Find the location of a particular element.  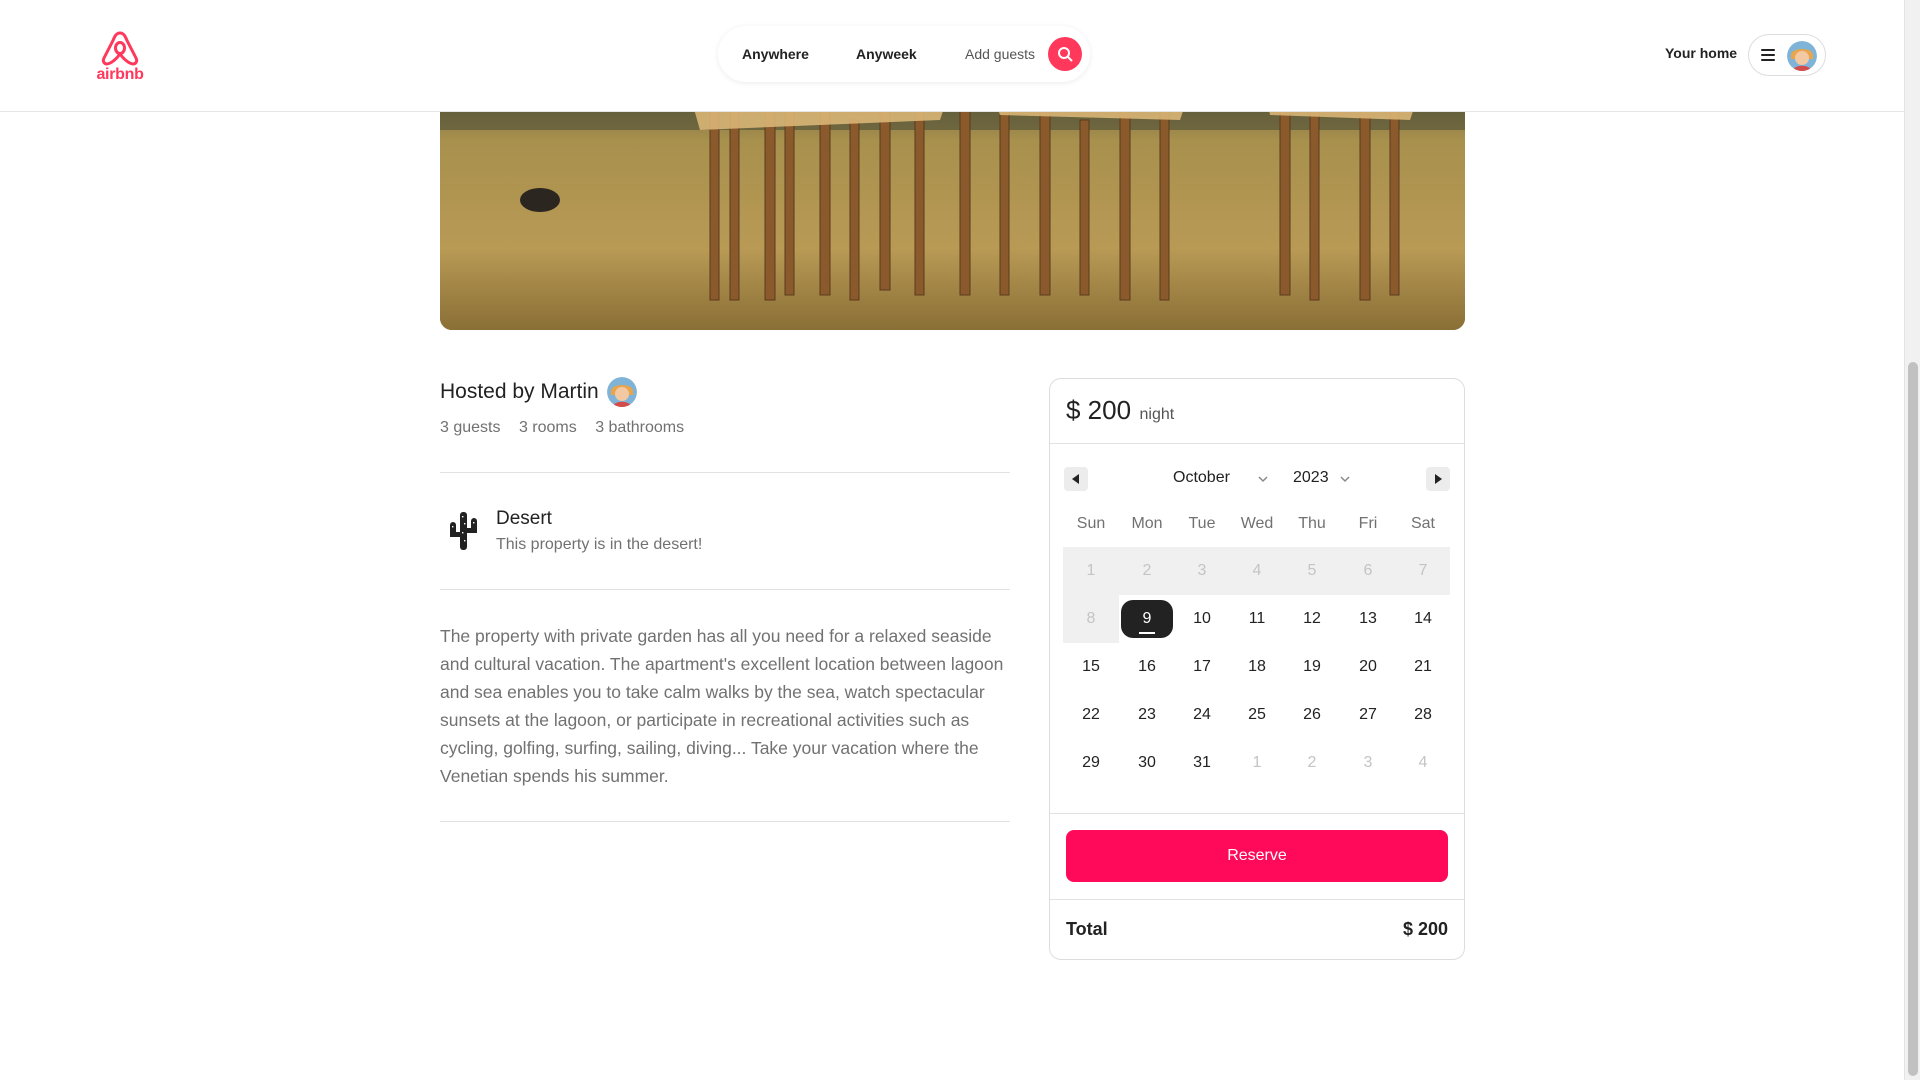

calendar-day: 6 is located at coordinates (1368, 570).